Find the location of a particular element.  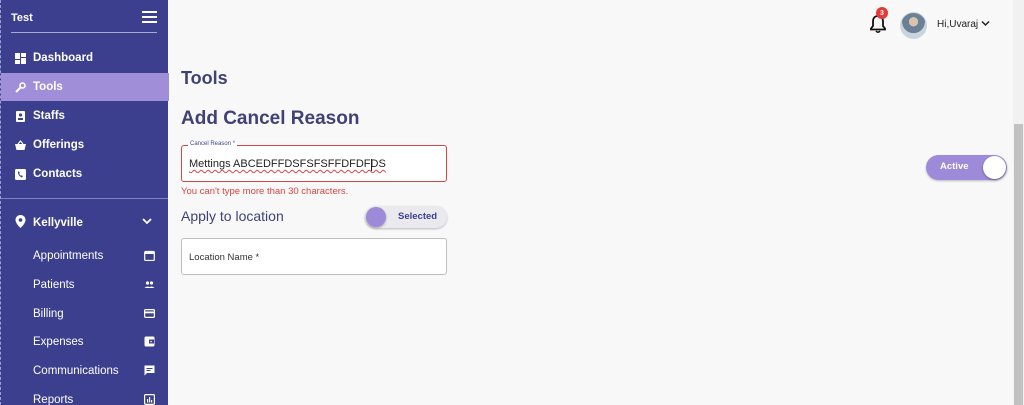

vertical-scrollbar is located at coordinates (1018, 202).